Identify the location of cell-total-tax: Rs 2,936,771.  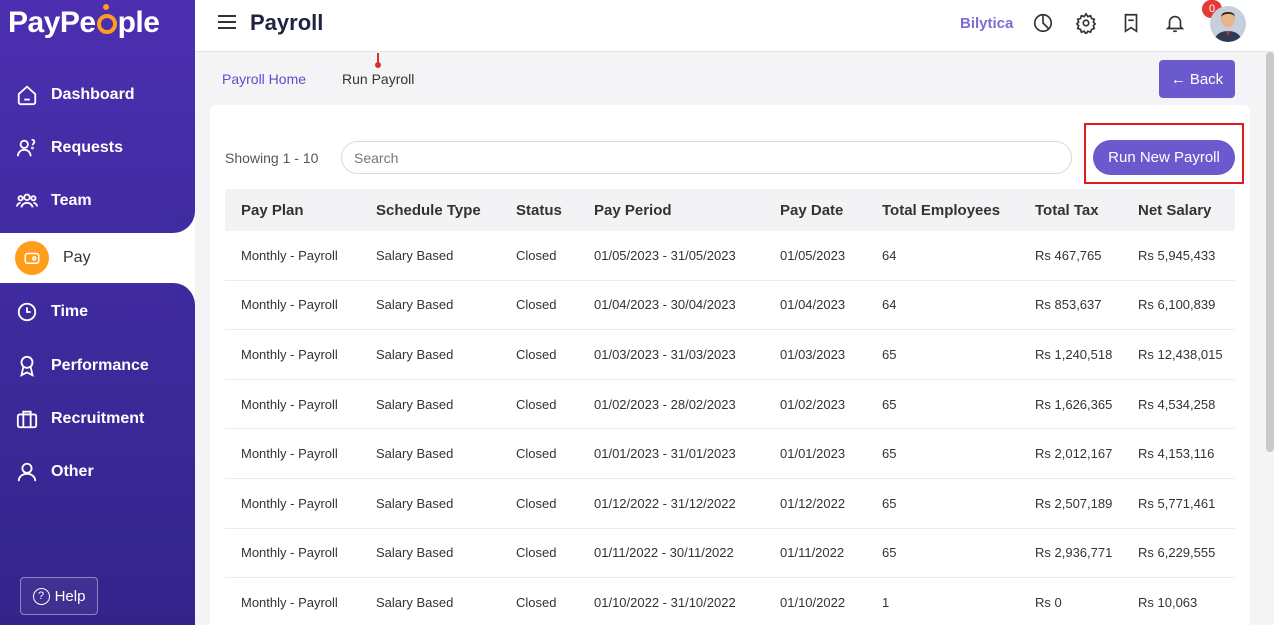
(1074, 553).